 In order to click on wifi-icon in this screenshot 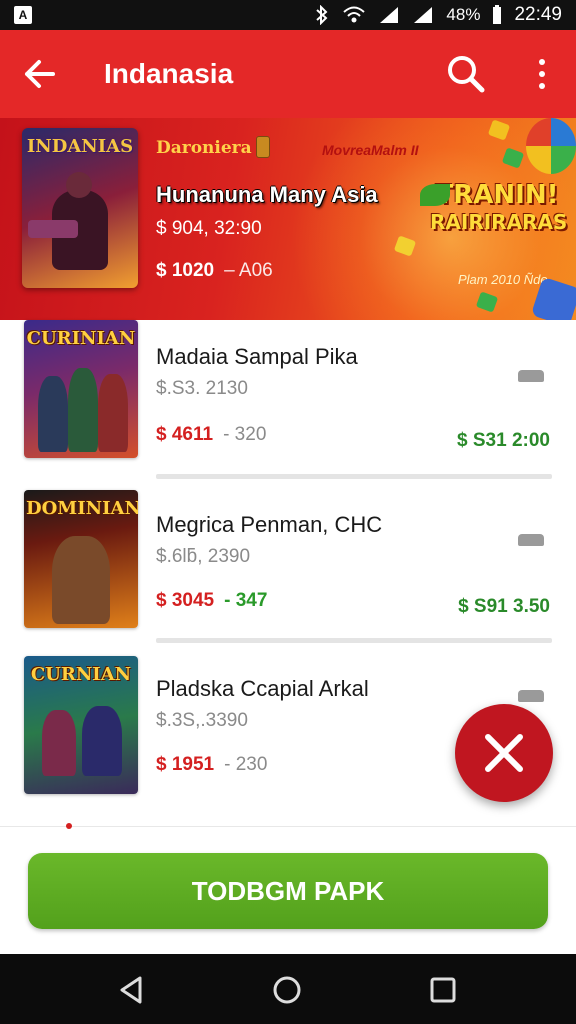, I will do `click(354, 14)`.